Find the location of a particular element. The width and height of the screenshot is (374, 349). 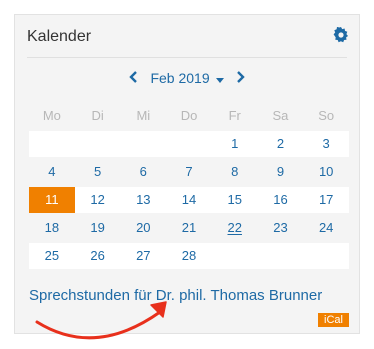

day-cell: 28 is located at coordinates (189, 256).